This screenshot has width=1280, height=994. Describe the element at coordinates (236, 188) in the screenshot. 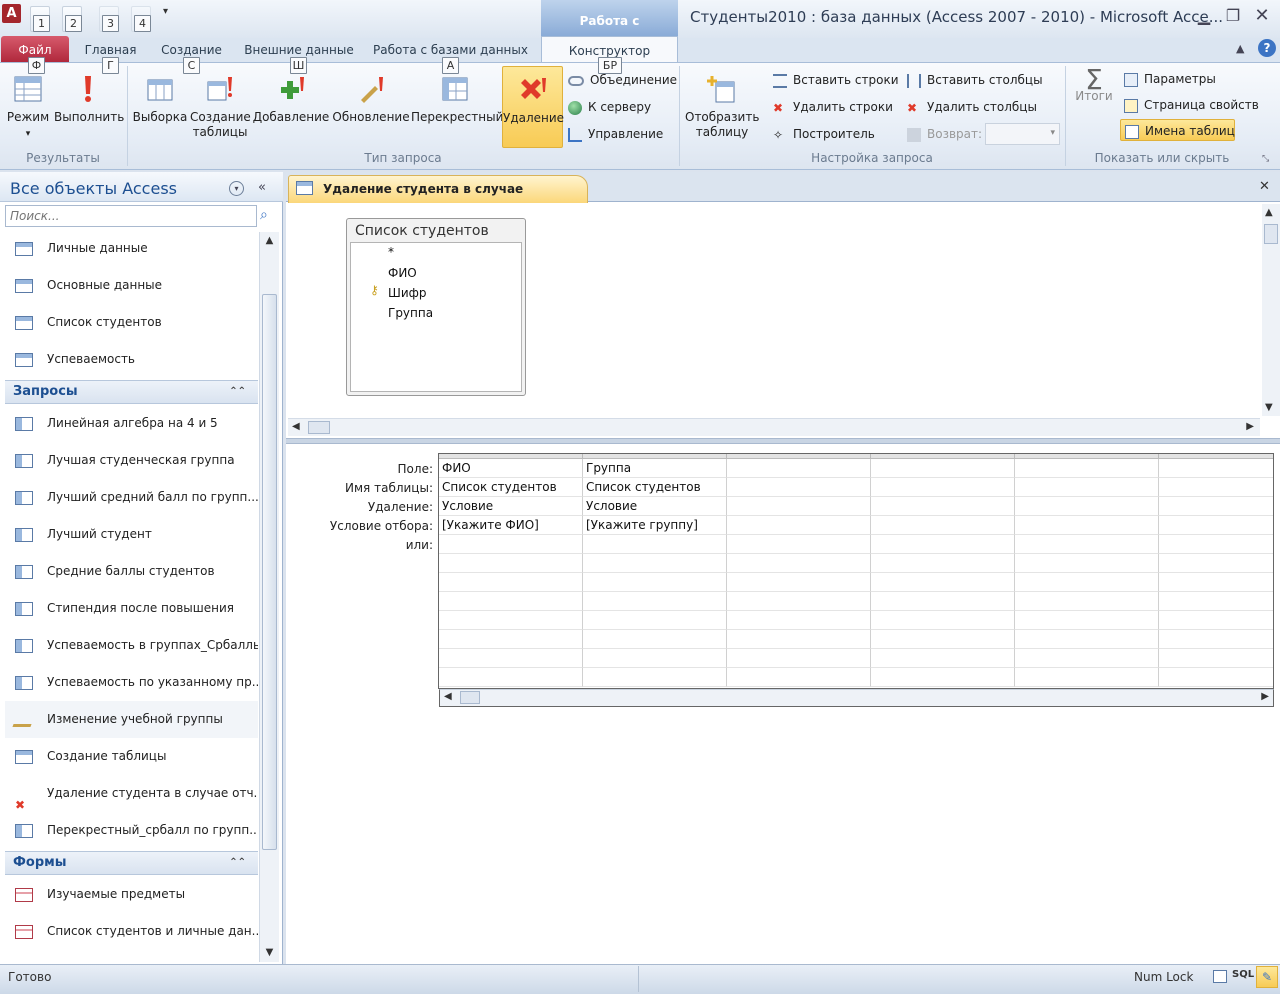

I see `nav-menu-icon: ▾` at that location.